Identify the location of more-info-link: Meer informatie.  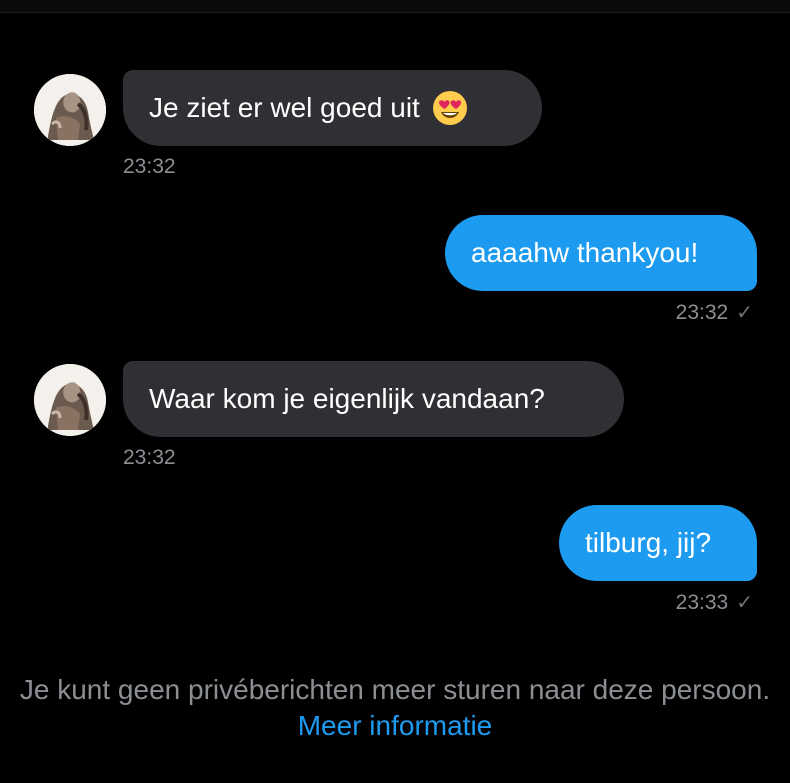
(395, 725).